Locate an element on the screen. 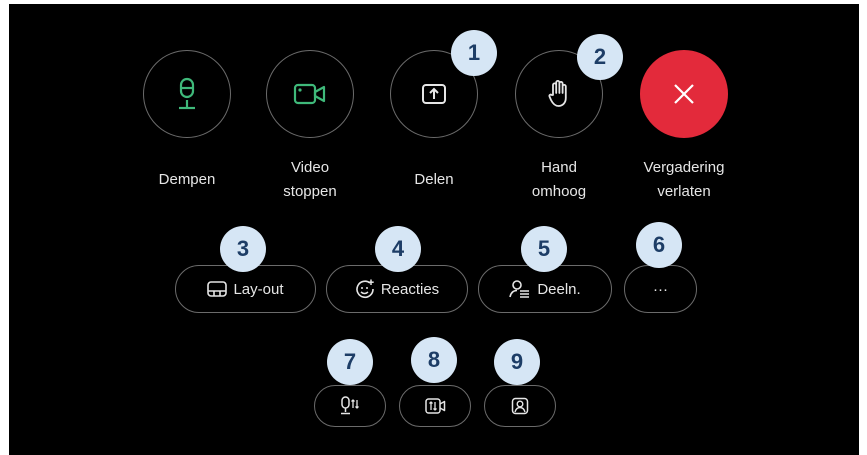 This screenshot has height=455, width=867. close-x-icon is located at coordinates (684, 94).